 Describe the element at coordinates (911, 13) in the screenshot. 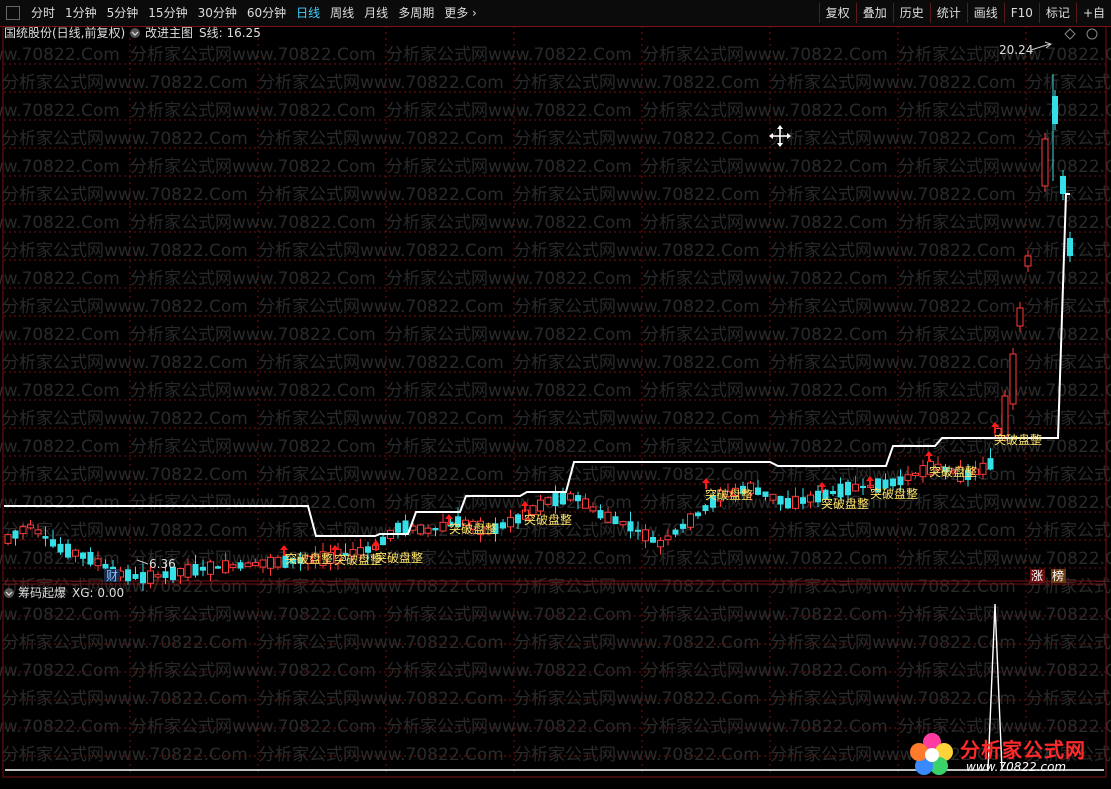

I see `toolbar-button-2: 历史` at that location.